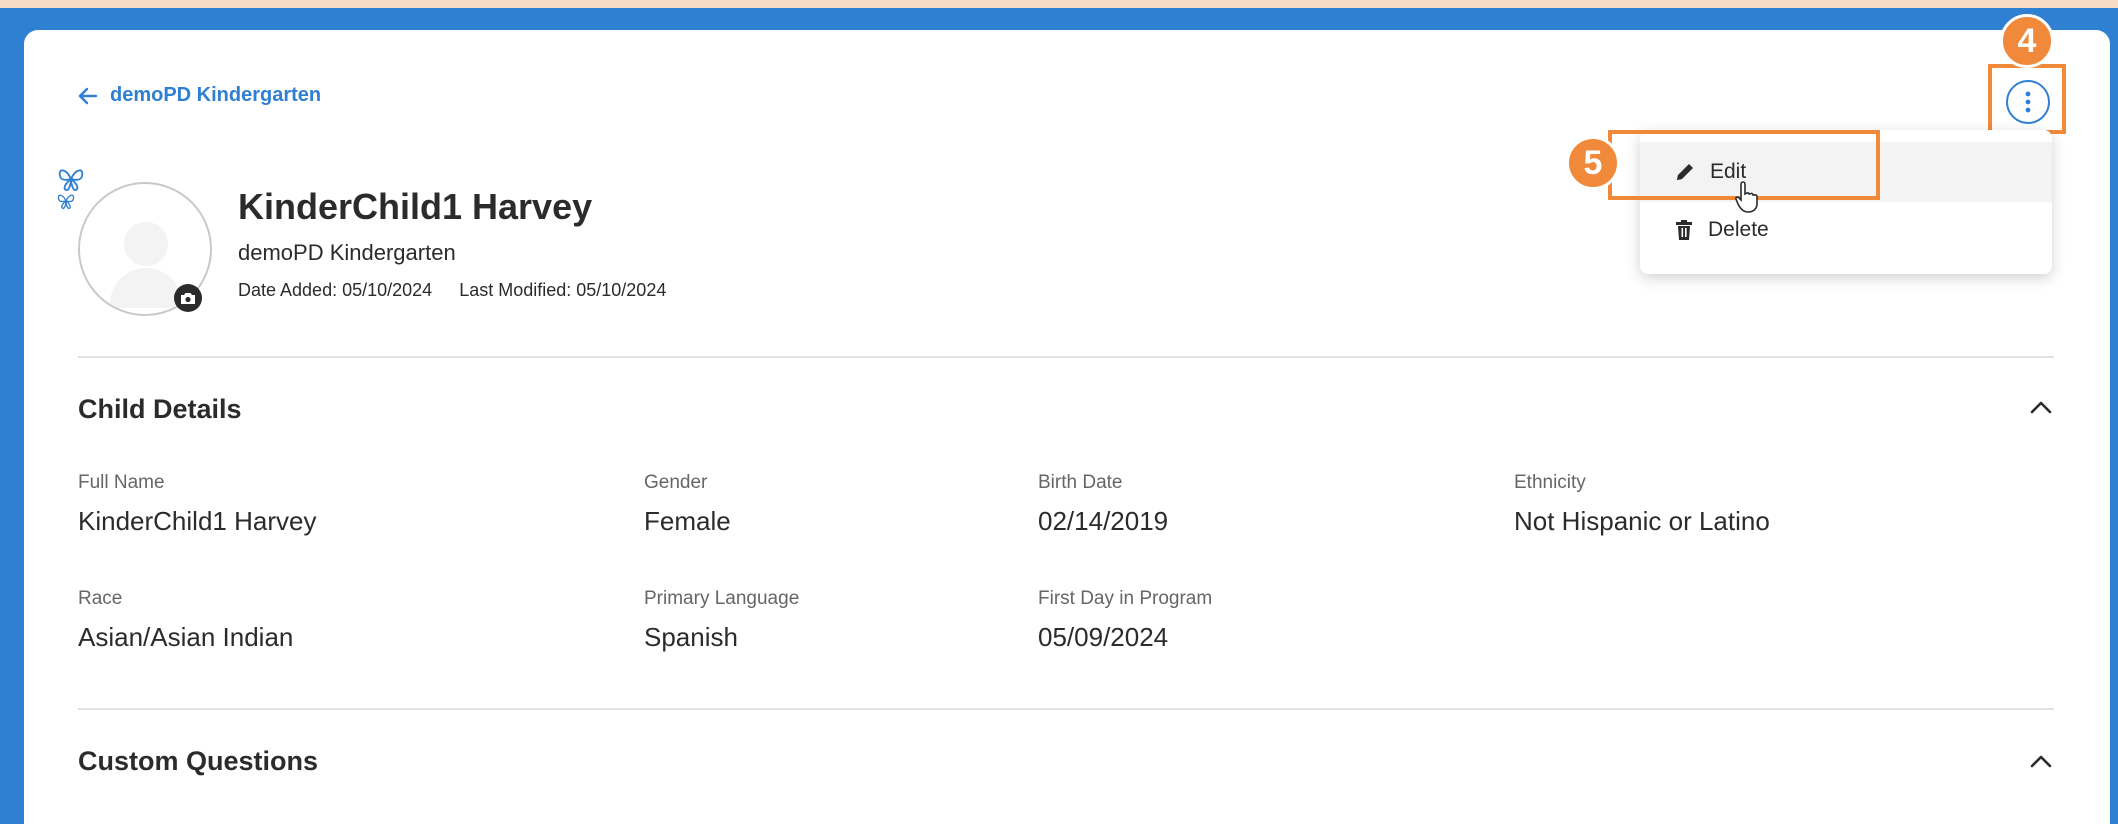  What do you see at coordinates (1684, 230) in the screenshot?
I see `trash-icon` at bounding box center [1684, 230].